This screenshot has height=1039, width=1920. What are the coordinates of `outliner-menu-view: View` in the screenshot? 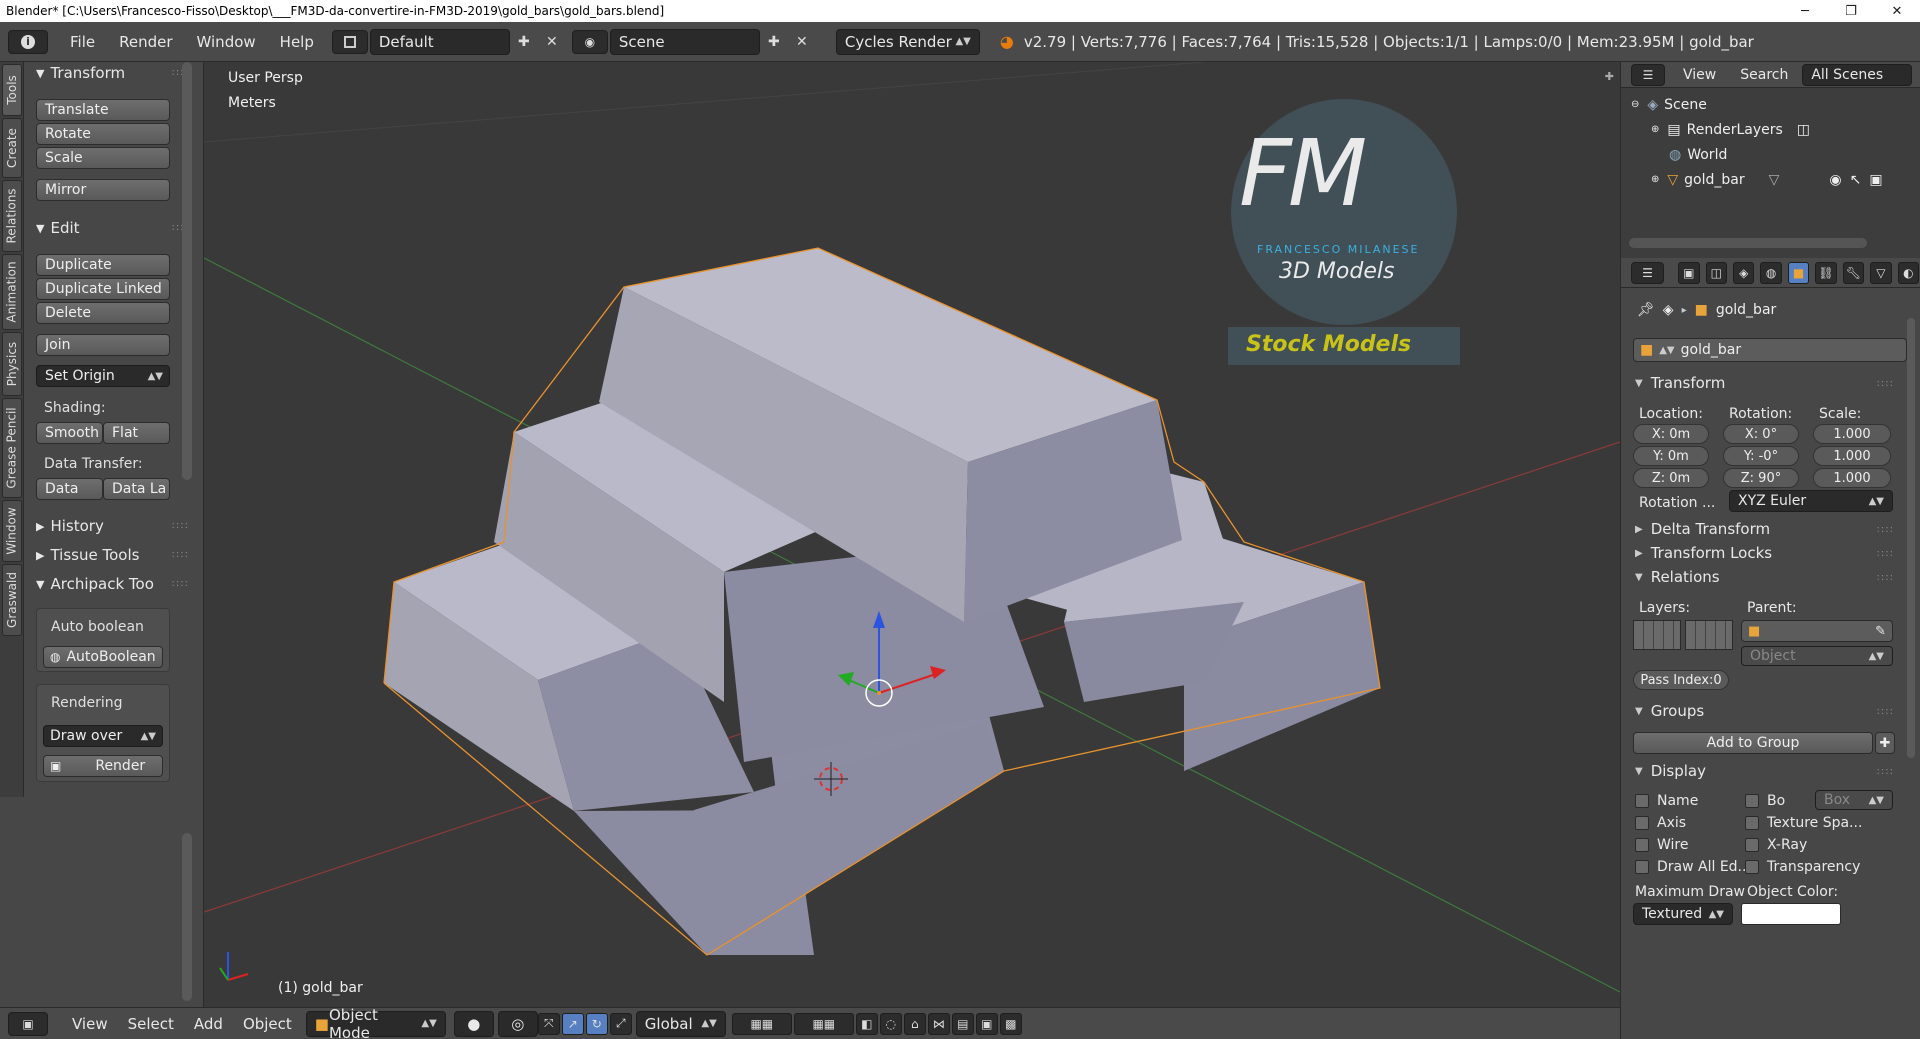 It's located at (1699, 75).